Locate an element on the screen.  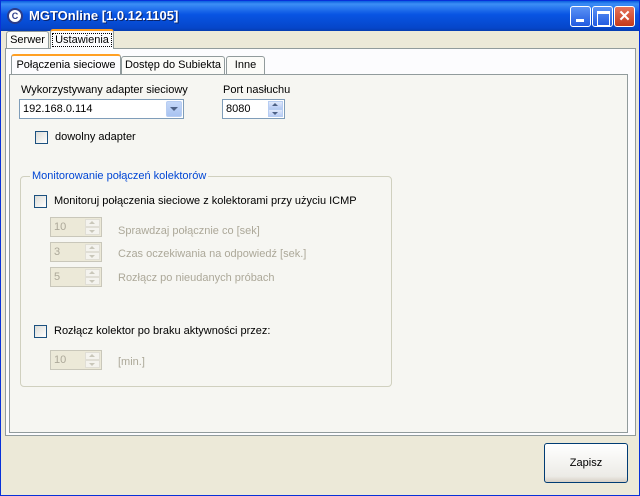
tab-serwer-label: Serwer is located at coordinates (27, 40).